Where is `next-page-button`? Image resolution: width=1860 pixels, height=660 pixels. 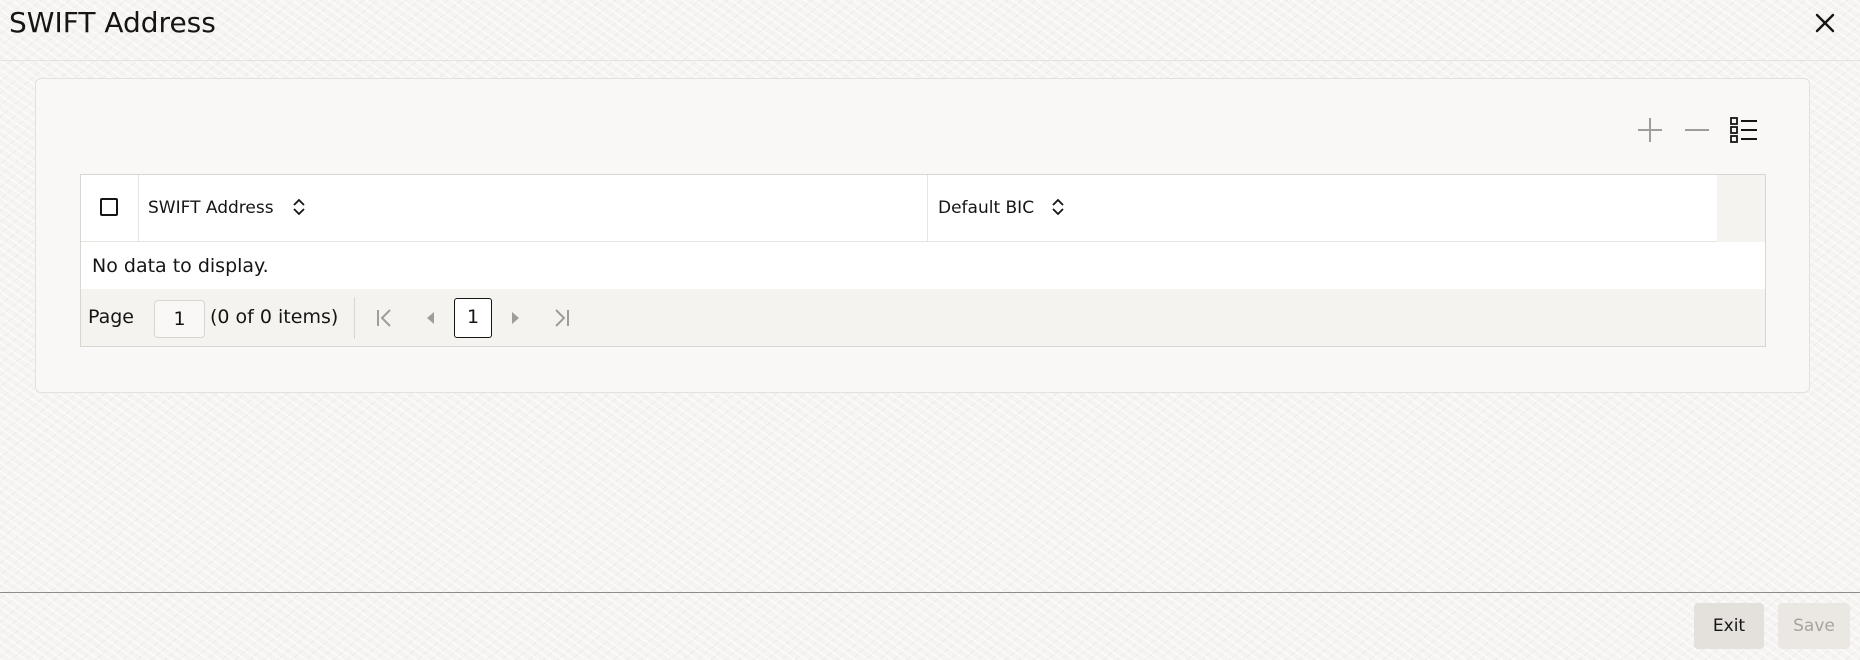
next-page-button is located at coordinates (515, 318).